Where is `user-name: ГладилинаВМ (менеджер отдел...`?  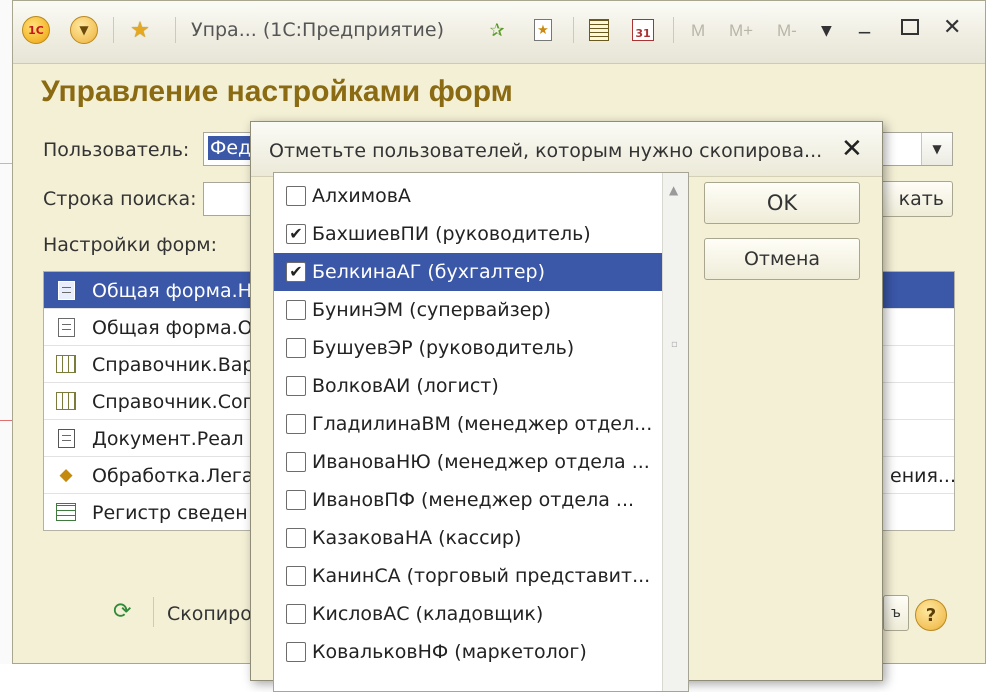
user-name: ГладилинаВМ (менеджер отдел... is located at coordinates (482, 424).